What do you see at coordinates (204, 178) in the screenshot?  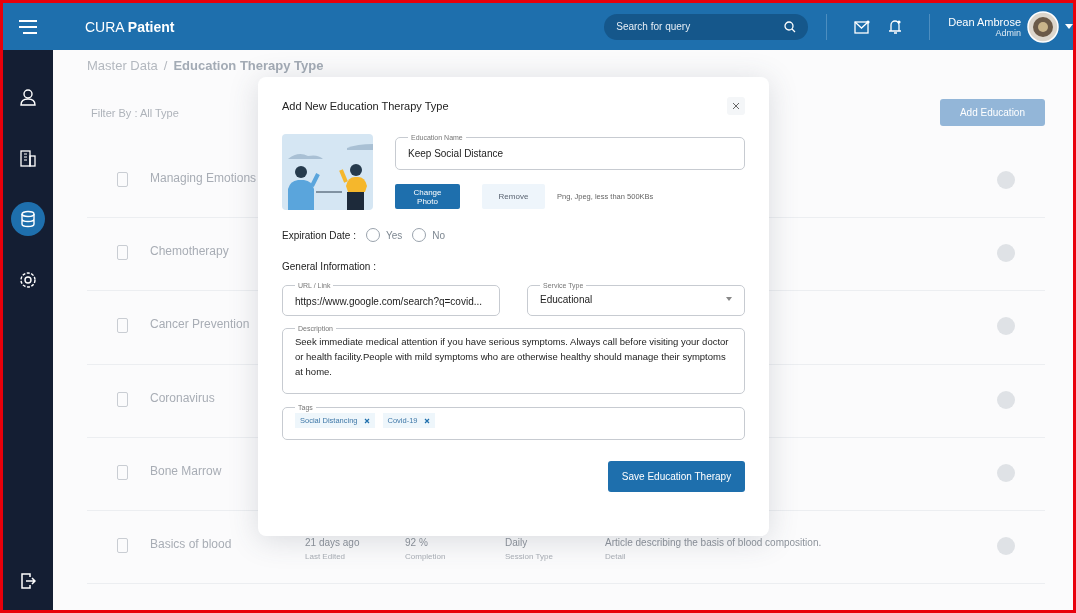 I see `row-title: Managing Emotions` at bounding box center [204, 178].